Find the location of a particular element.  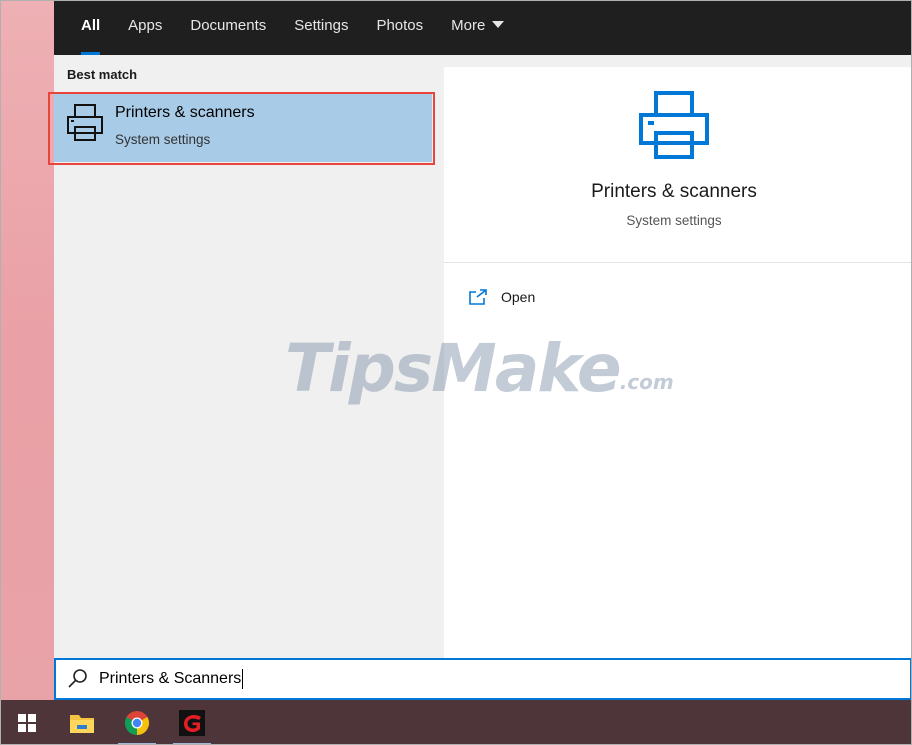

open-action: Open is located at coordinates (501, 297).